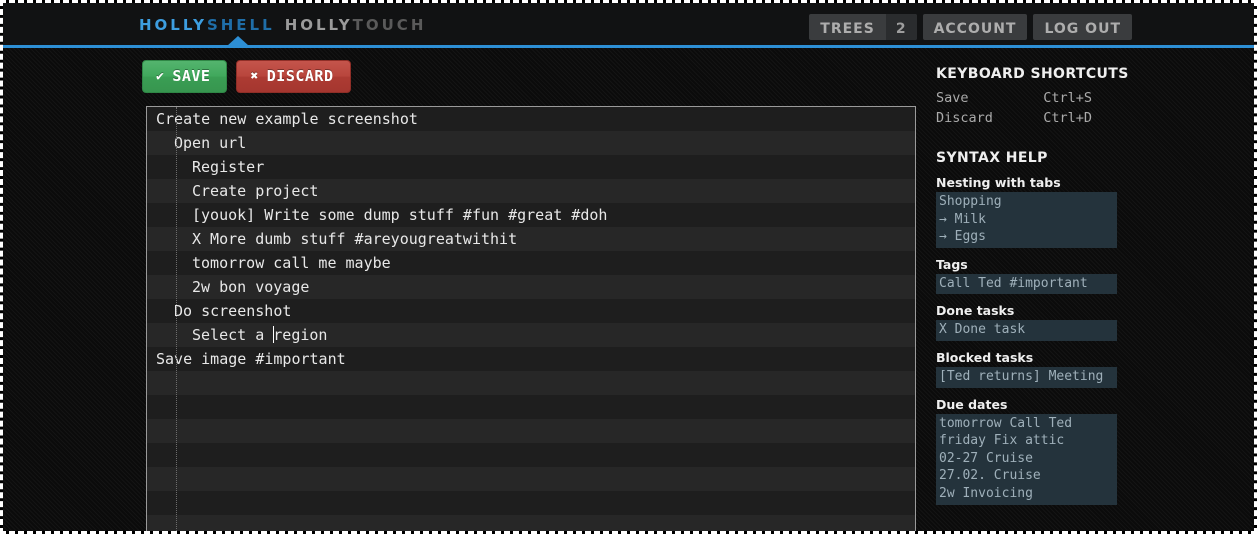 This screenshot has height=534, width=1257. I want to click on nav-item-account-label: ACCOUNT, so click(975, 29).